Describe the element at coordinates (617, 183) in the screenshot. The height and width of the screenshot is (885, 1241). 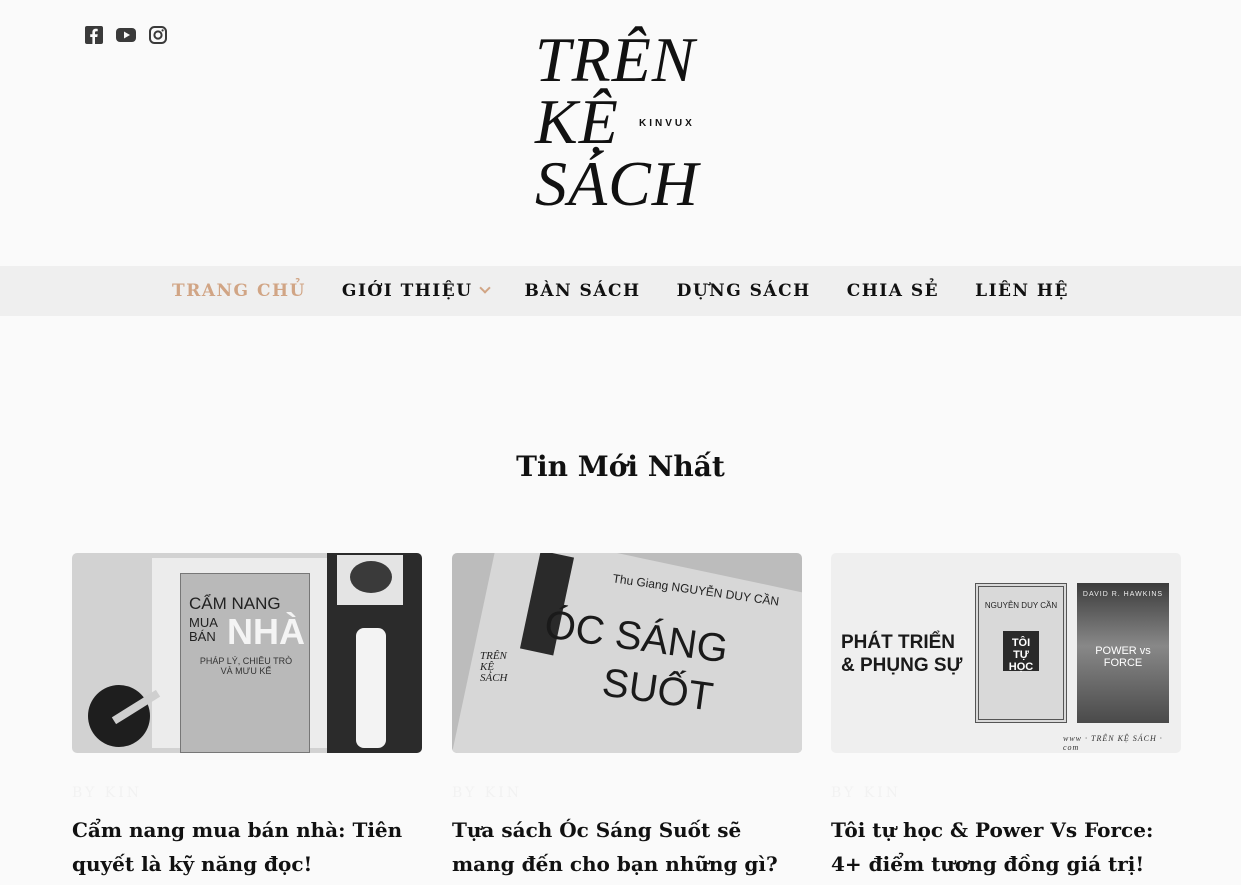
I see `logo-line-3: SÁCH` at that location.